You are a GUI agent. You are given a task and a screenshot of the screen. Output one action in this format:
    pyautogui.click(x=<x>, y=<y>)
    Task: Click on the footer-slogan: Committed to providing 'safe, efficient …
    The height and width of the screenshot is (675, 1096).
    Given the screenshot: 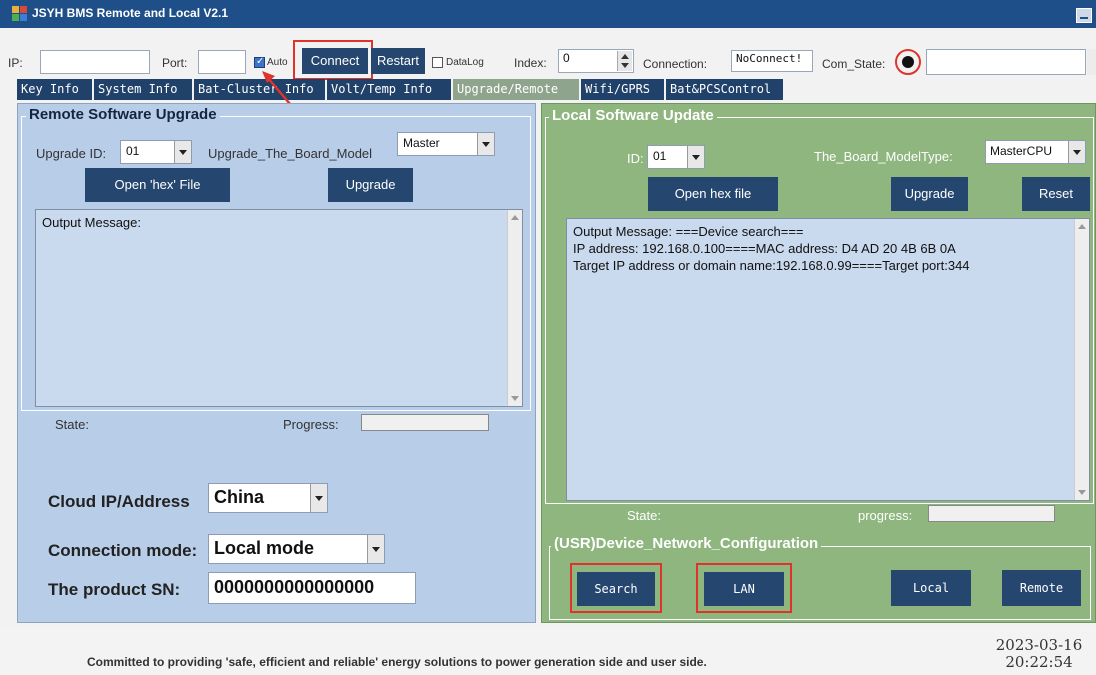 What is the action you would take?
    pyautogui.click(x=397, y=662)
    